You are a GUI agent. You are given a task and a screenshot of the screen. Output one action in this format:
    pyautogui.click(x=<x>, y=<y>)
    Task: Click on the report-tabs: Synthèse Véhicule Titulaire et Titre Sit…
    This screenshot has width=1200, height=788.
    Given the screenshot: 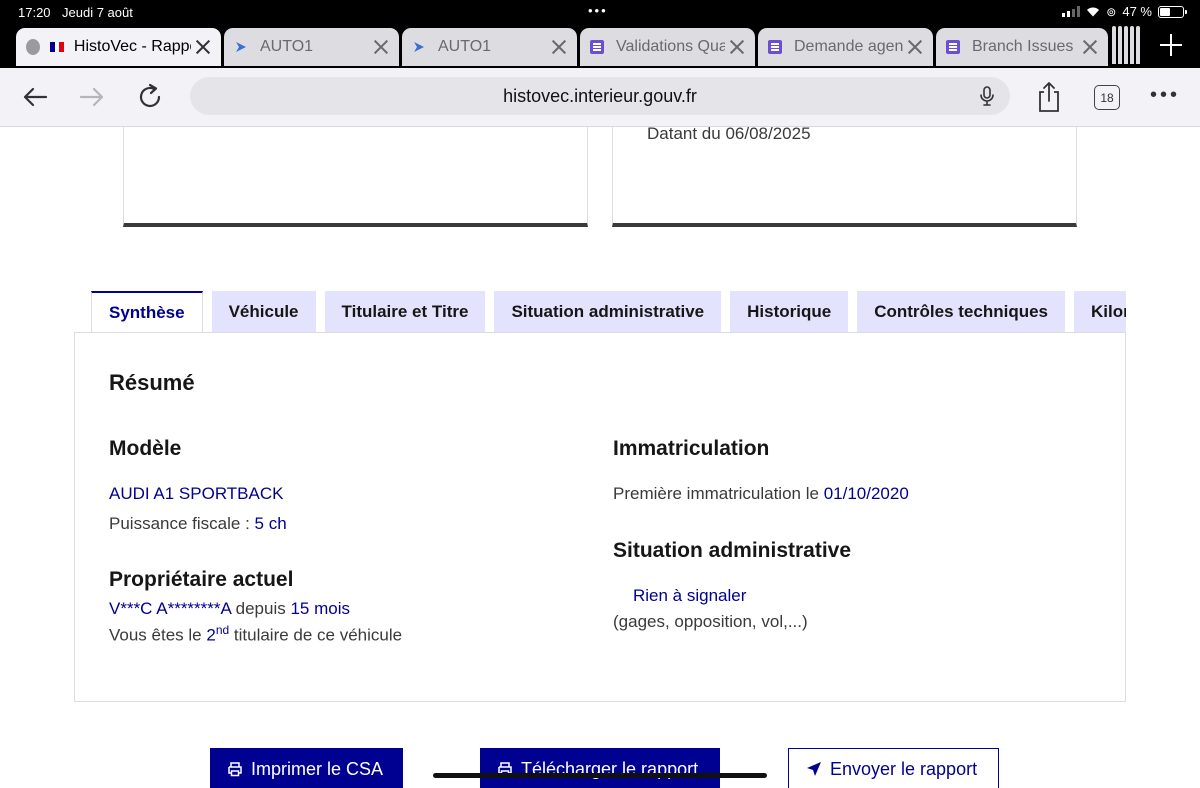 What is the action you would take?
    pyautogui.click(x=608, y=312)
    